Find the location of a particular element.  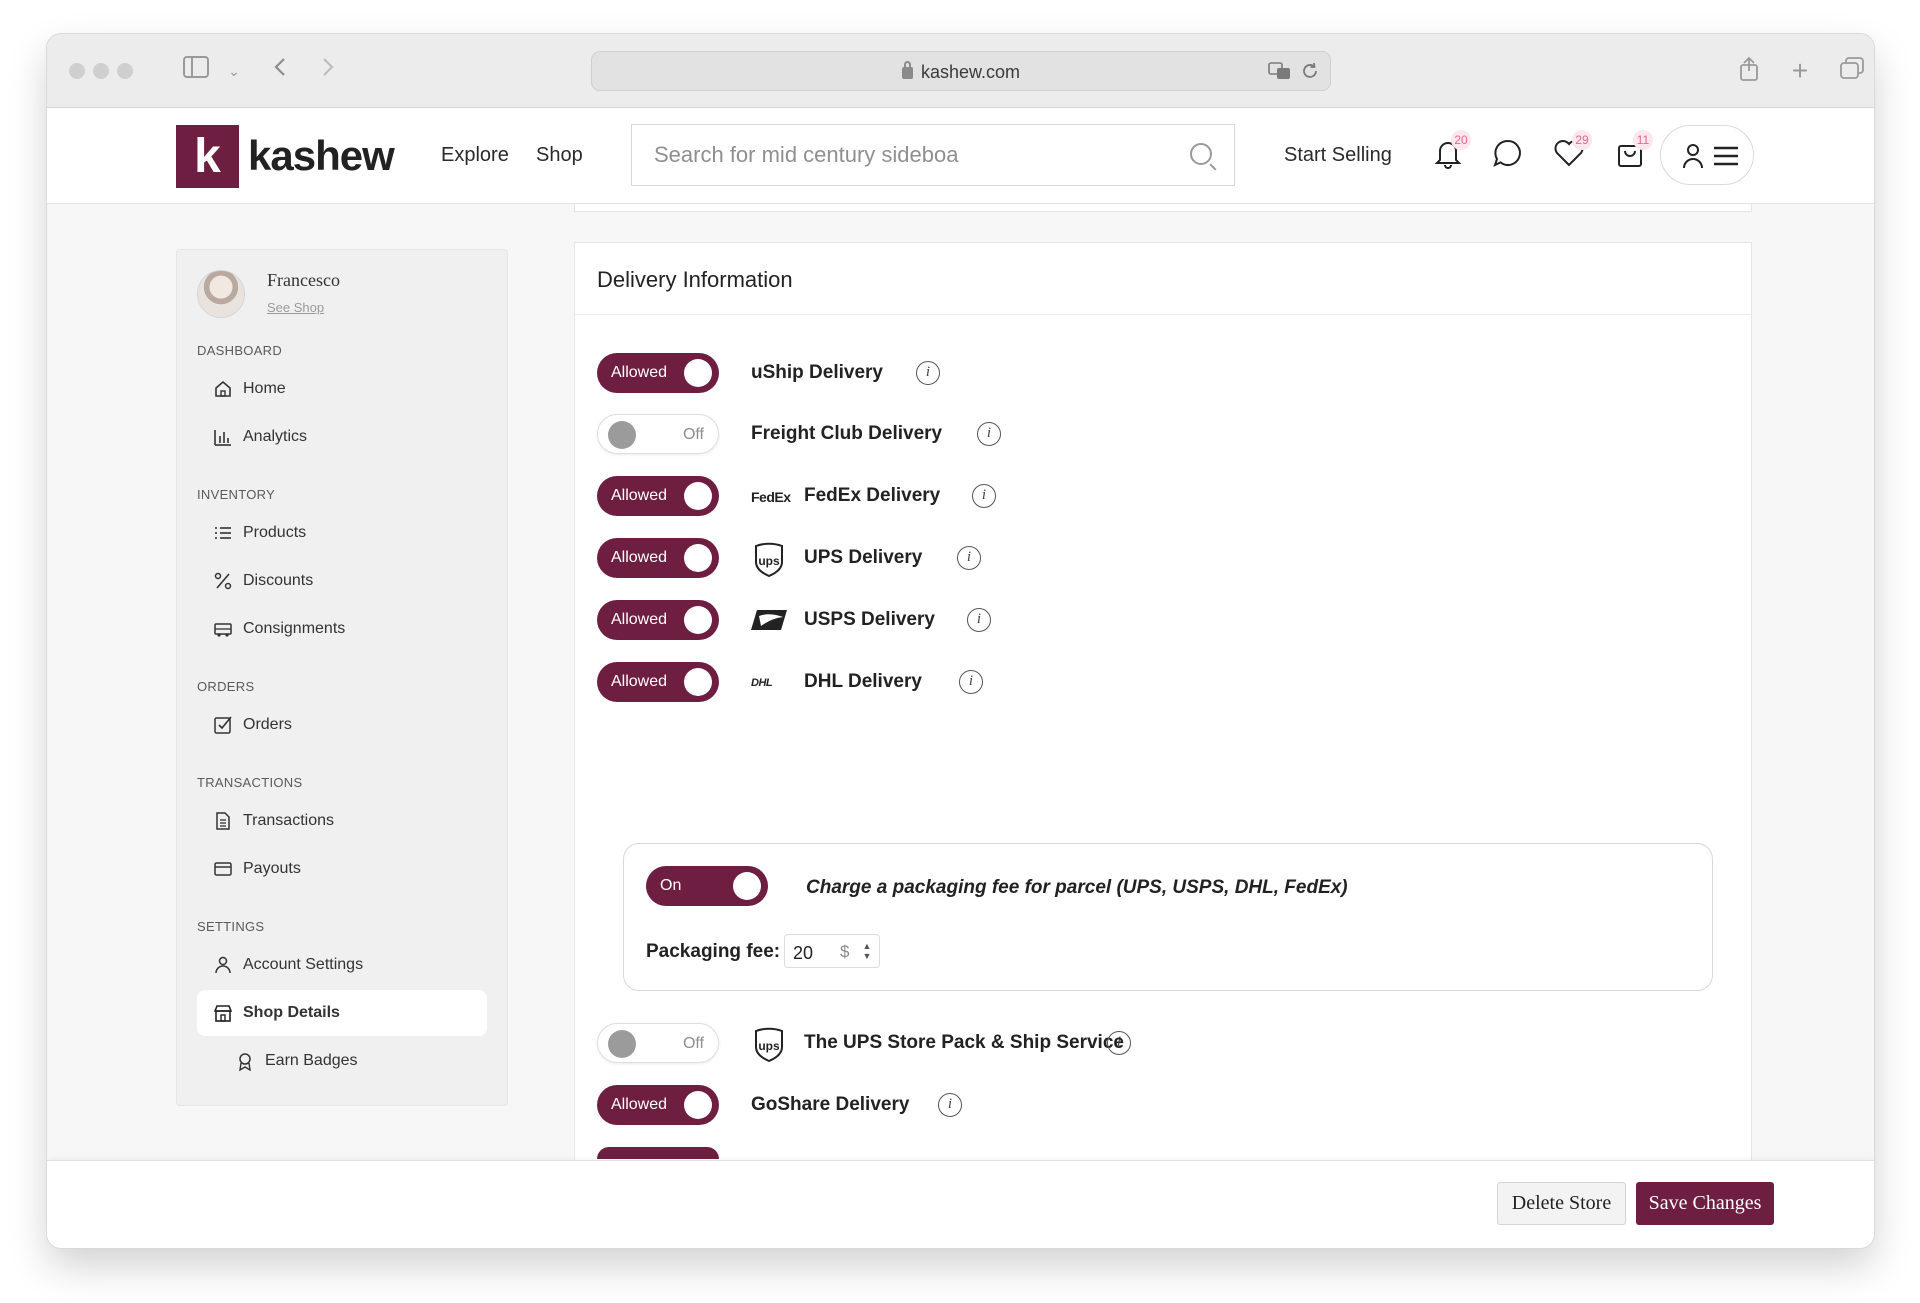

logo-mark: k is located at coordinates (207, 156).